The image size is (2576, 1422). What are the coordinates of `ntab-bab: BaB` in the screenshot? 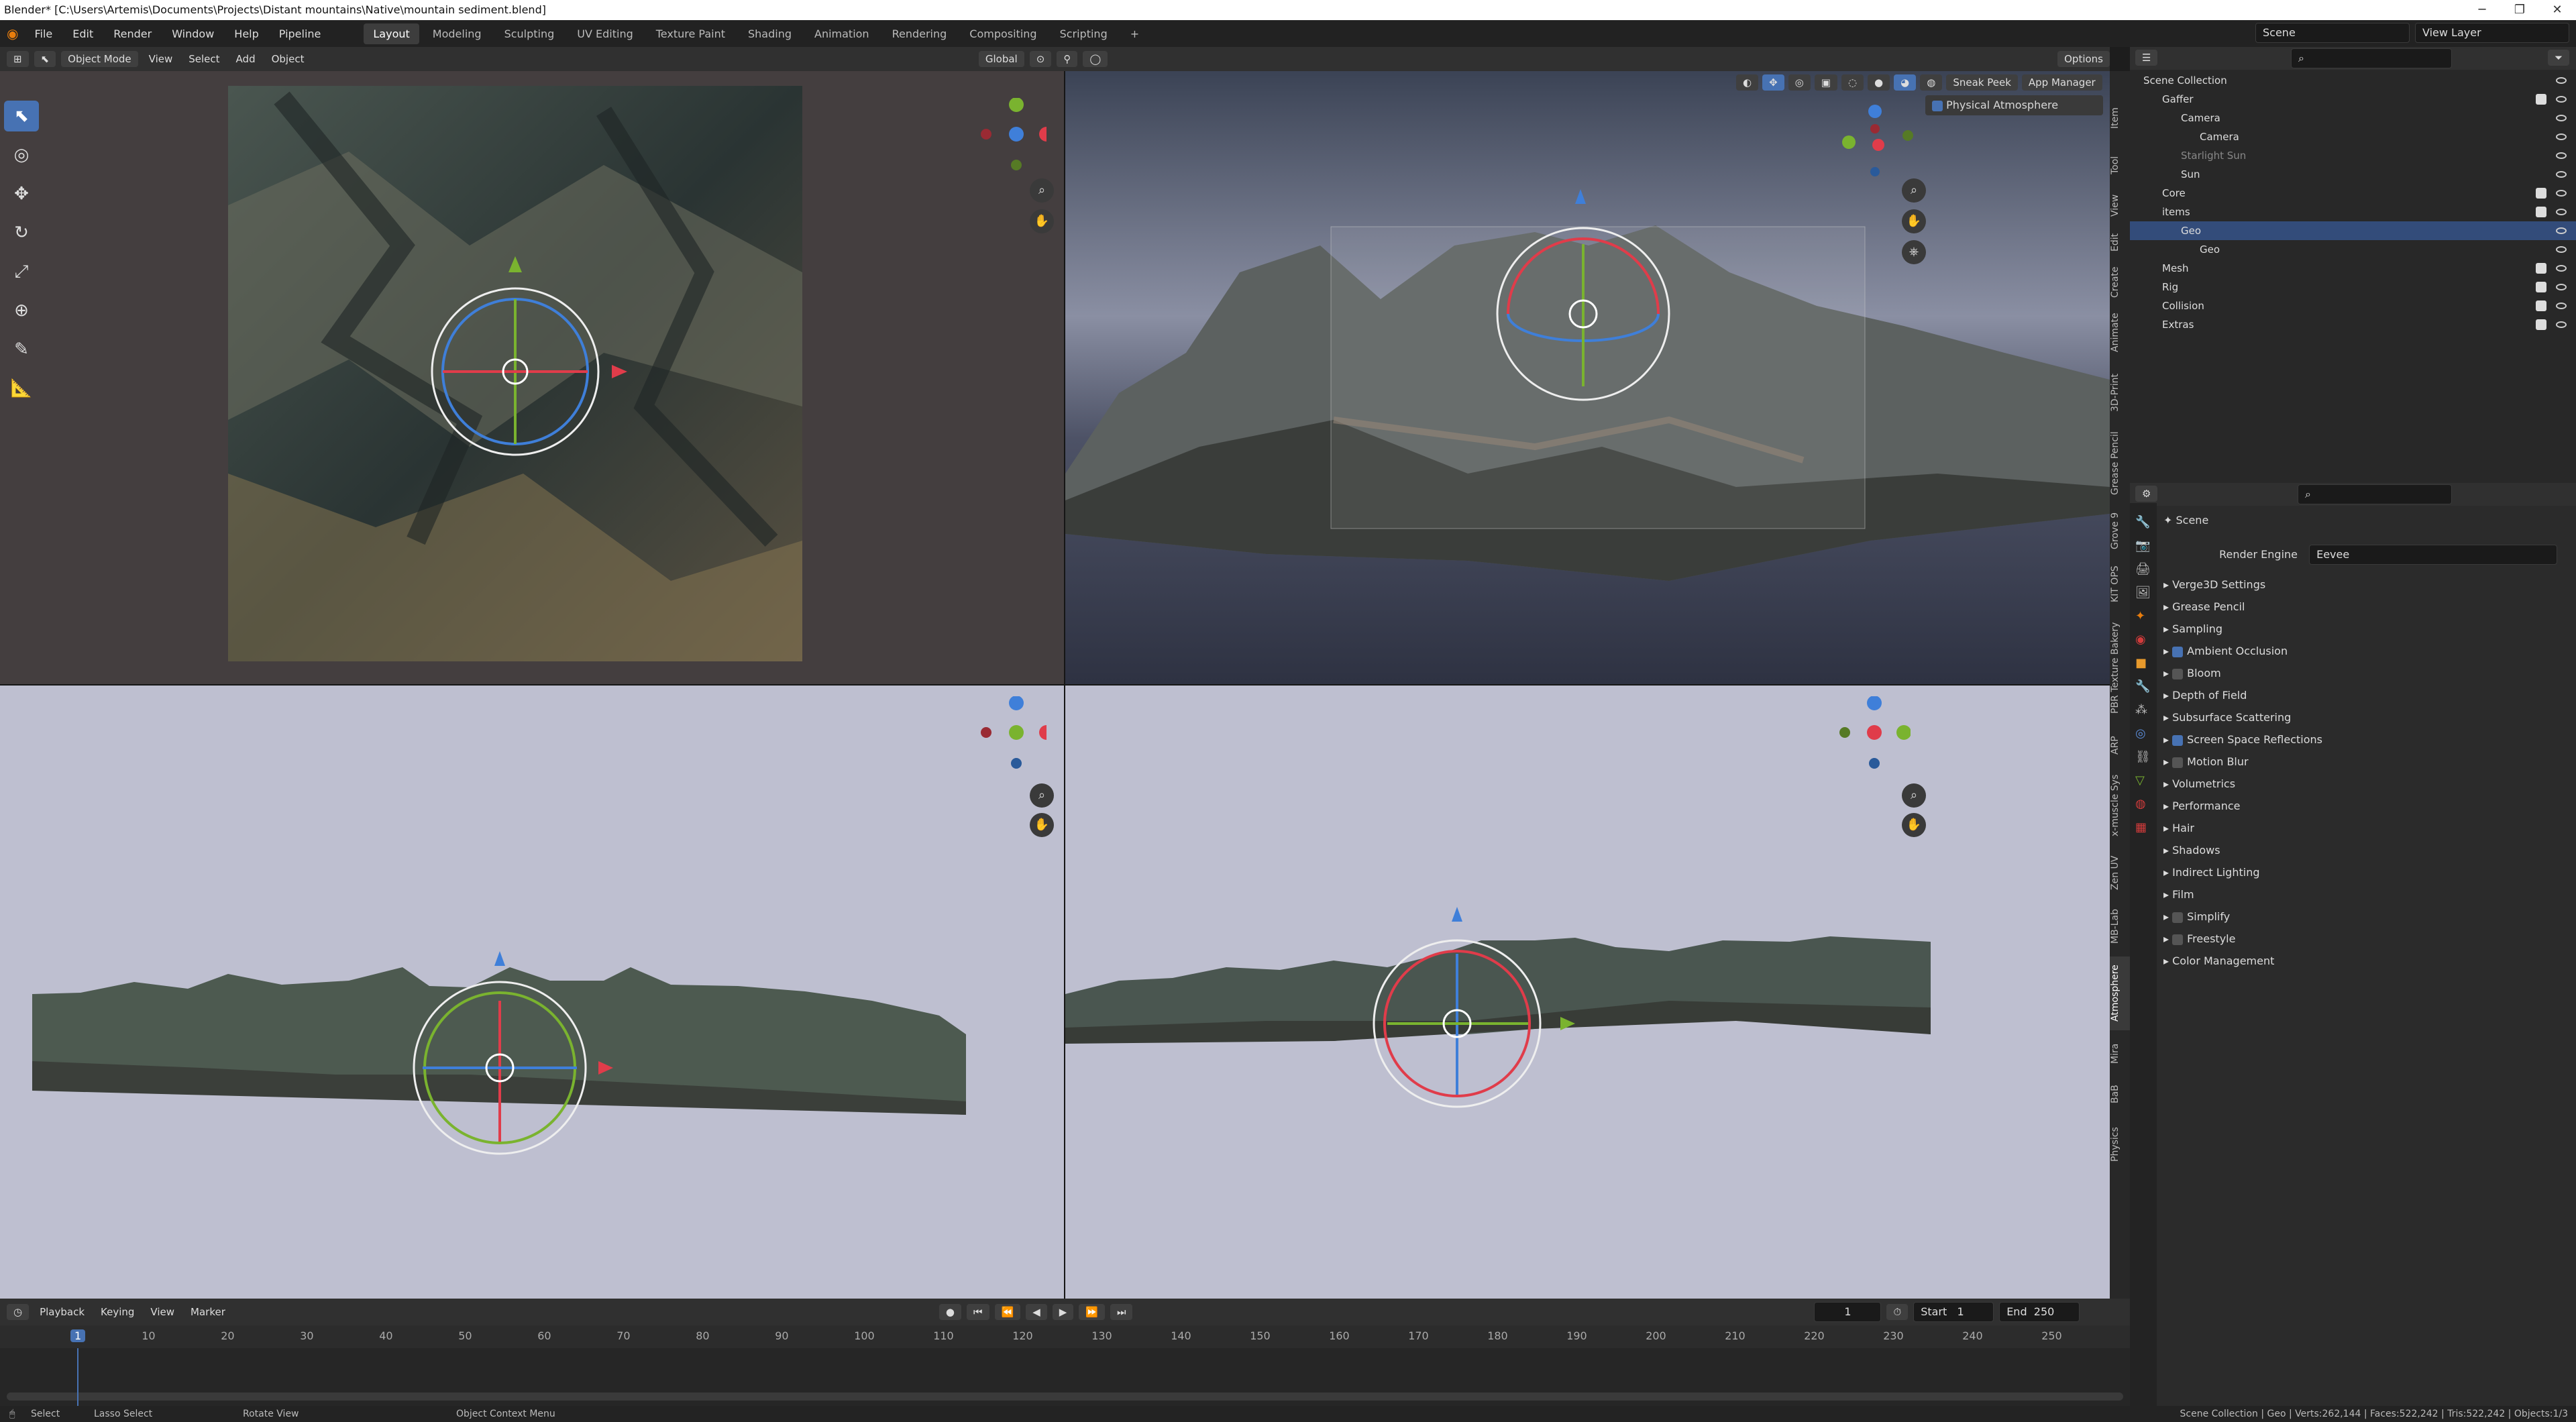 It's located at (2120, 1094).